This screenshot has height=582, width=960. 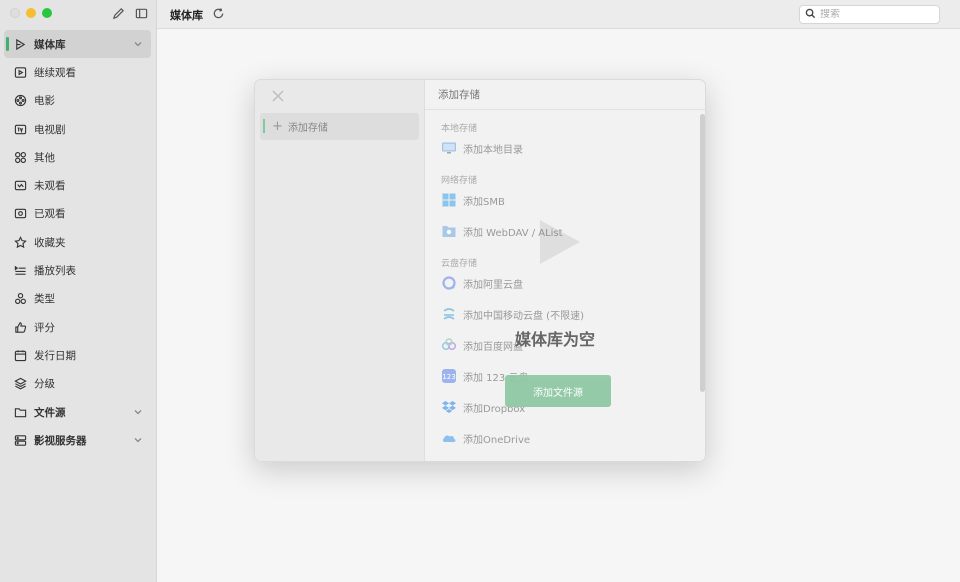 What do you see at coordinates (50, 129) in the screenshot?
I see `sidebar-item-label: 电视剧` at bounding box center [50, 129].